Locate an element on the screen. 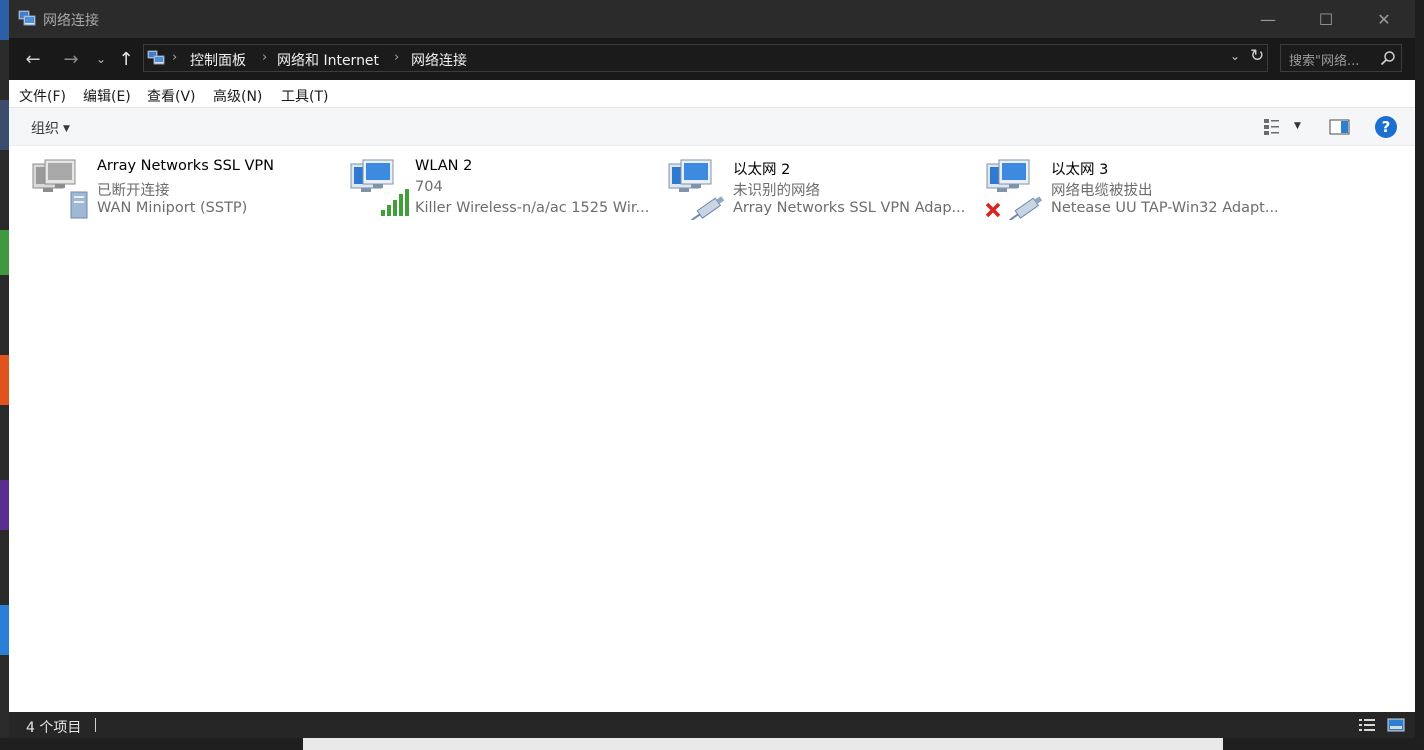 The height and width of the screenshot is (750, 1424). maximize-icon: ☐ is located at coordinates (1326, 19).